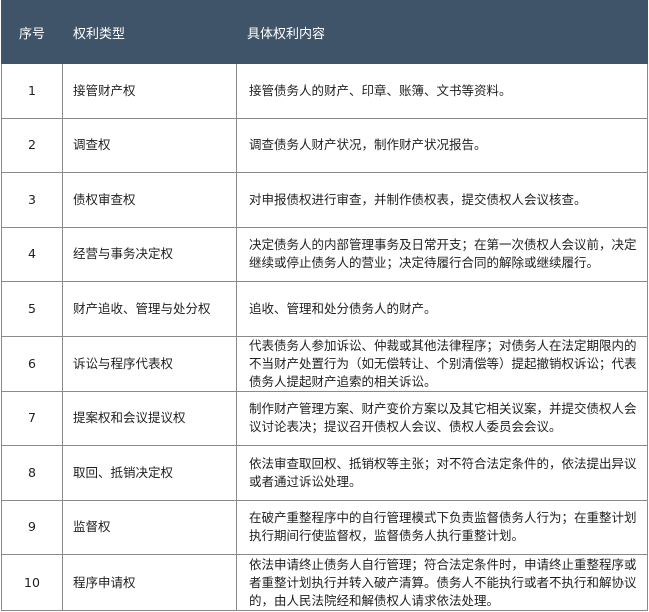 This screenshot has width=649, height=612. I want to click on cell-no: 10, so click(32, 582).